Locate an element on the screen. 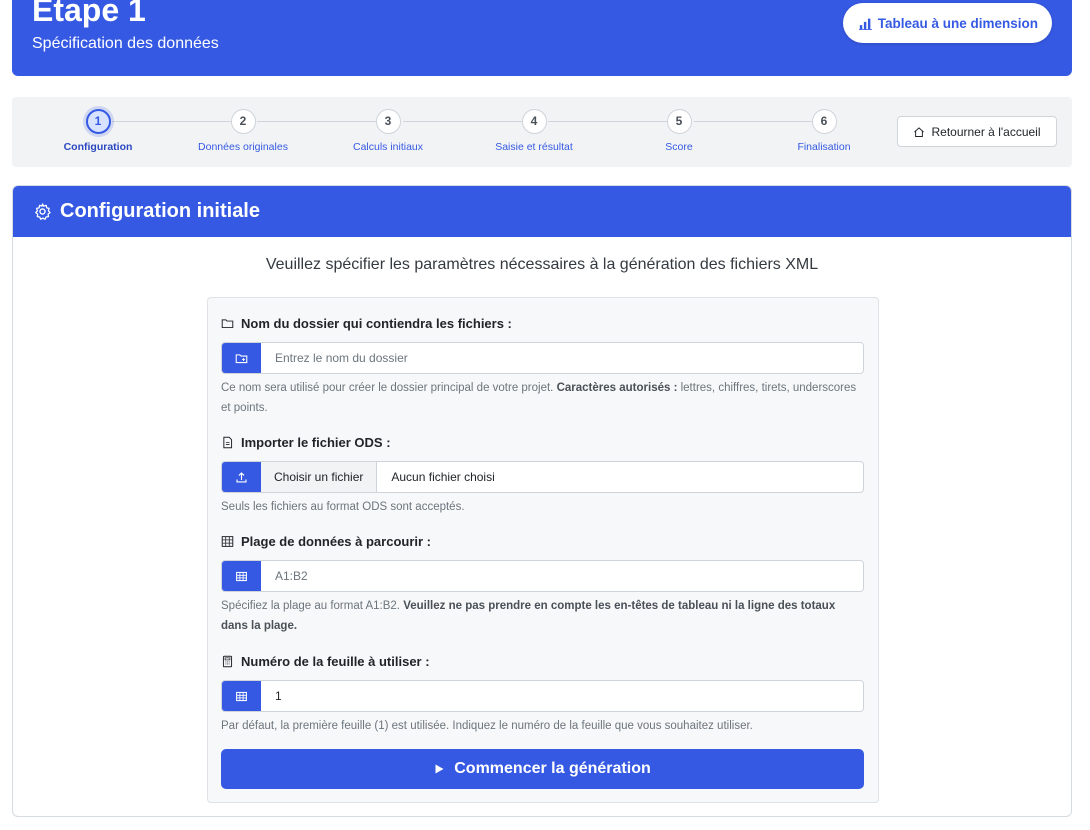  file-icon is located at coordinates (228, 442).